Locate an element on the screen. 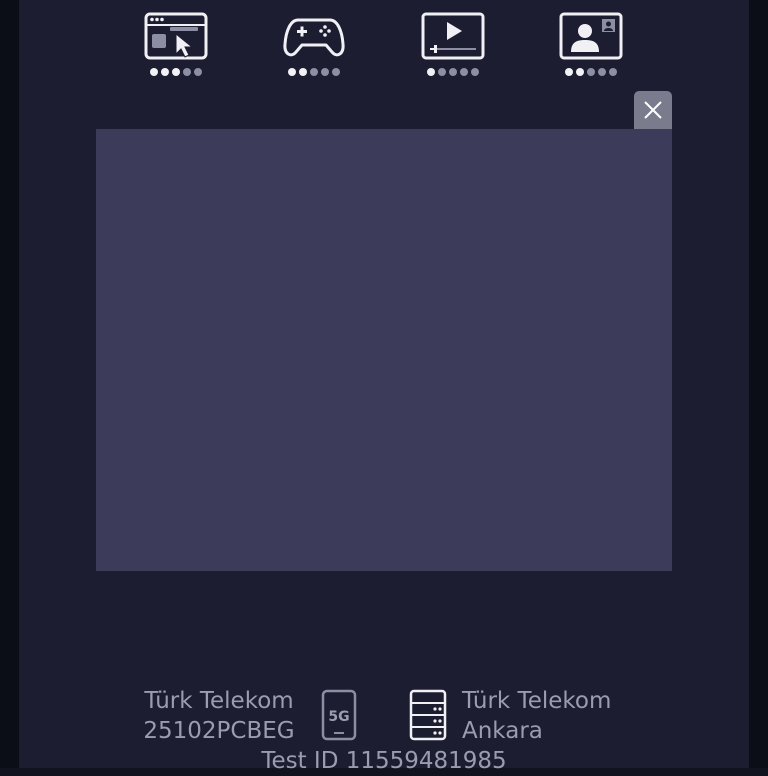 The width and height of the screenshot is (768, 776). close-icon is located at coordinates (653, 110).